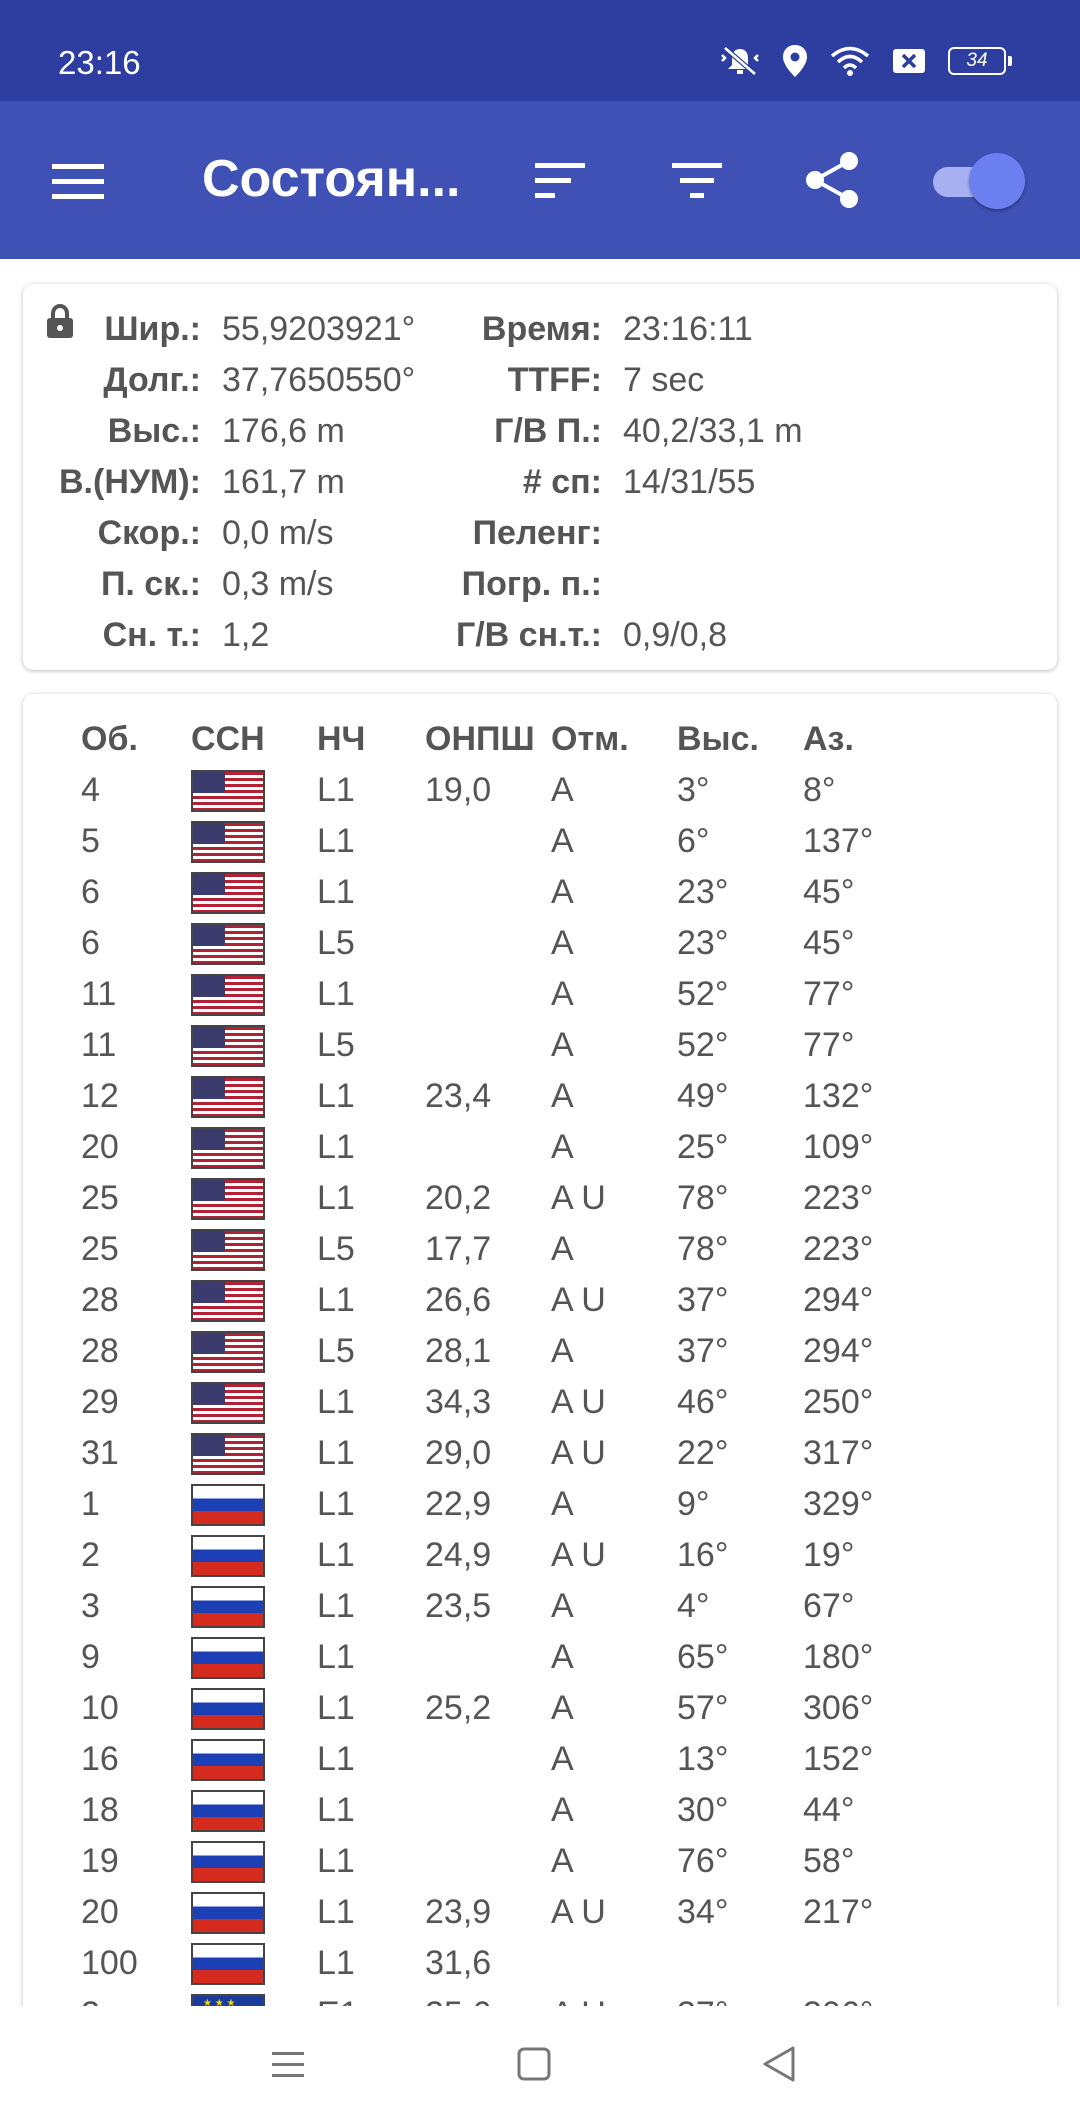 Image resolution: width=1080 pixels, height=2120 pixels. What do you see at coordinates (288, 2064) in the screenshot?
I see `recents-icon` at bounding box center [288, 2064].